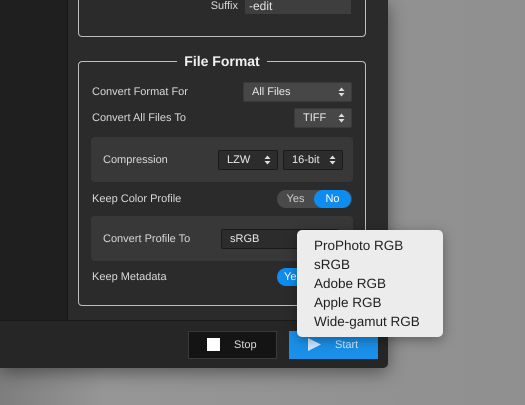  I want to click on field-label: Compression, so click(136, 160).